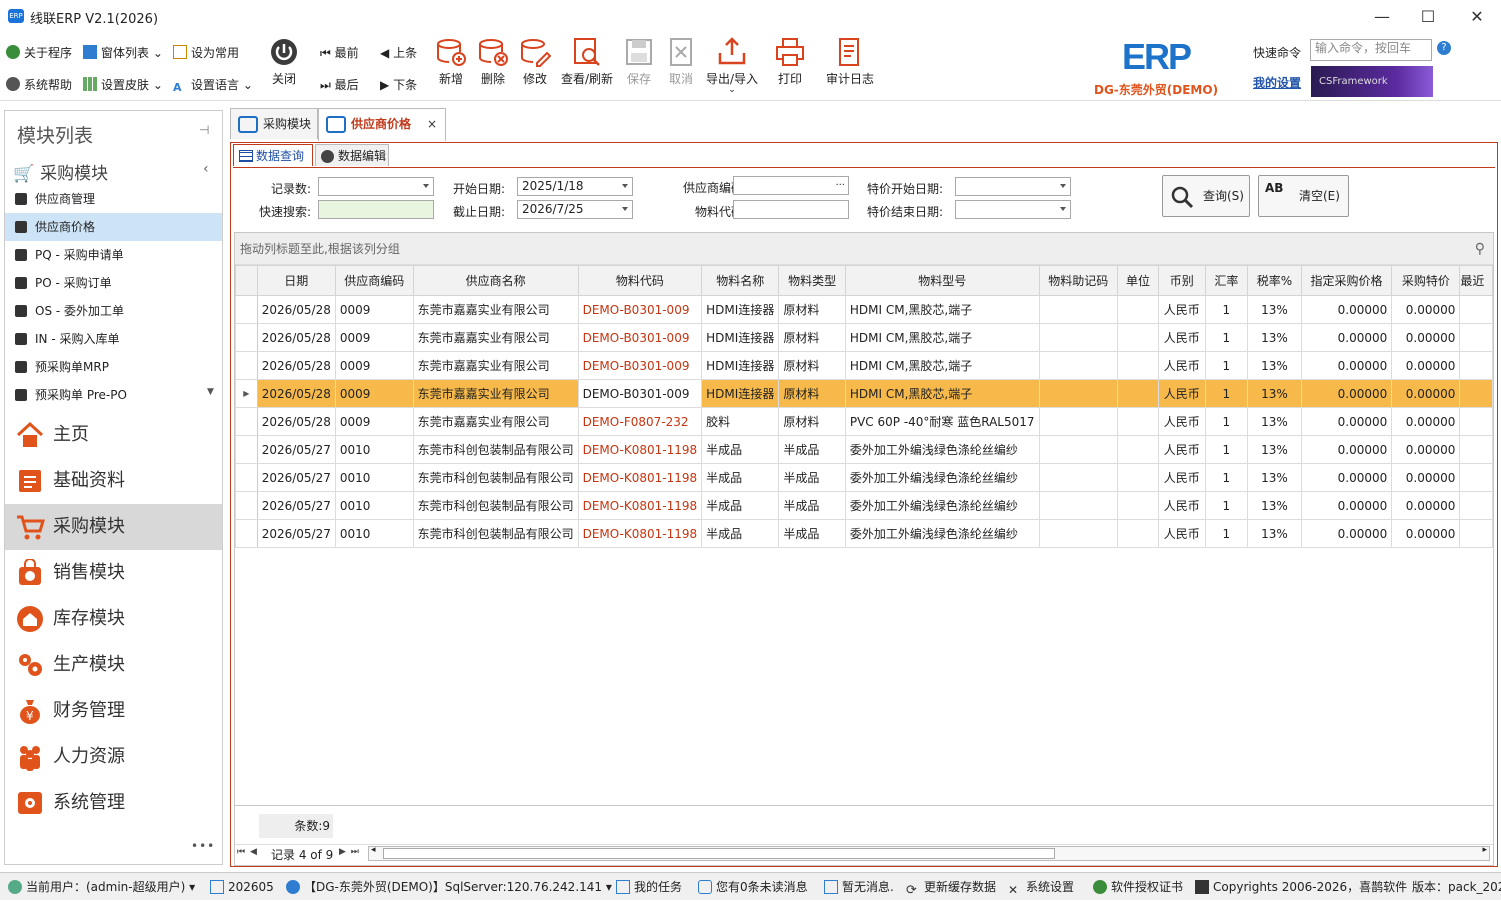 Image resolution: width=1501 pixels, height=901 pixels. What do you see at coordinates (113, 757) in the screenshot?
I see `module-hr: 人力资源` at bounding box center [113, 757].